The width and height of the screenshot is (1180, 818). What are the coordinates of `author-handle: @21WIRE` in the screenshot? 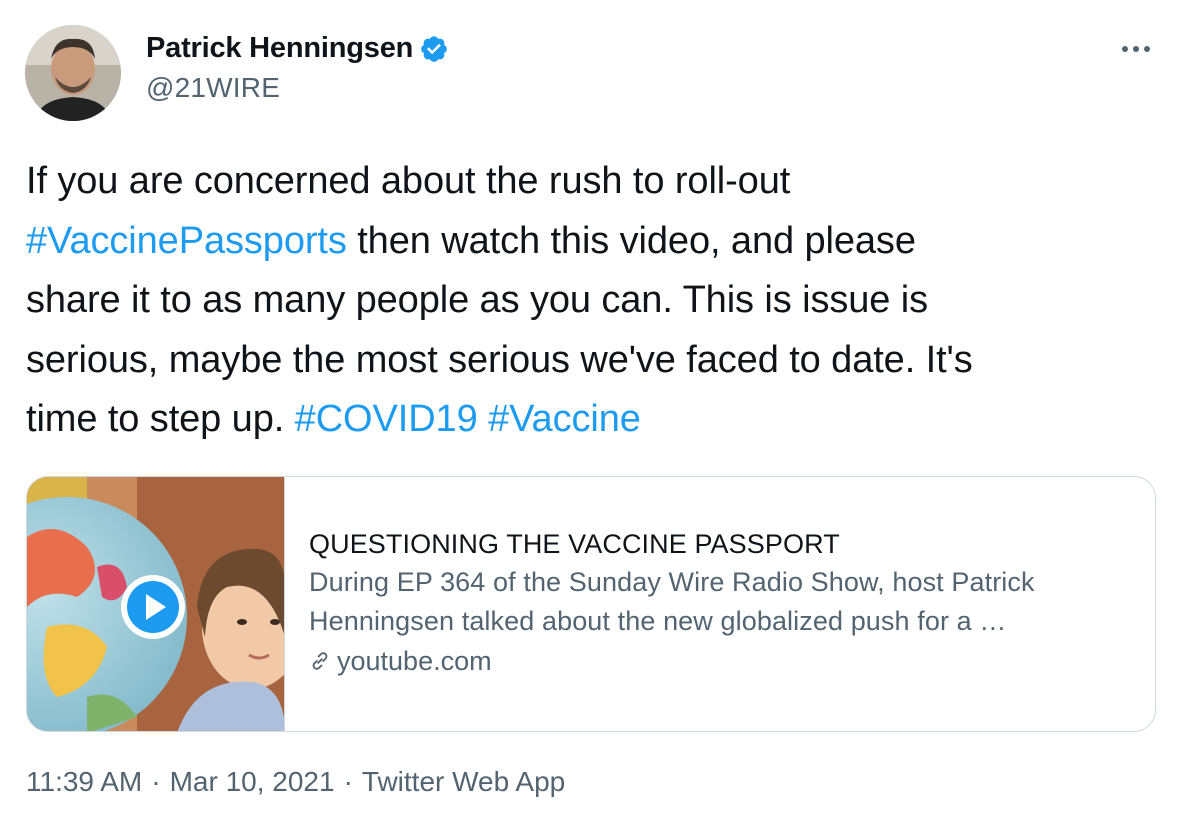 It's located at (213, 88).